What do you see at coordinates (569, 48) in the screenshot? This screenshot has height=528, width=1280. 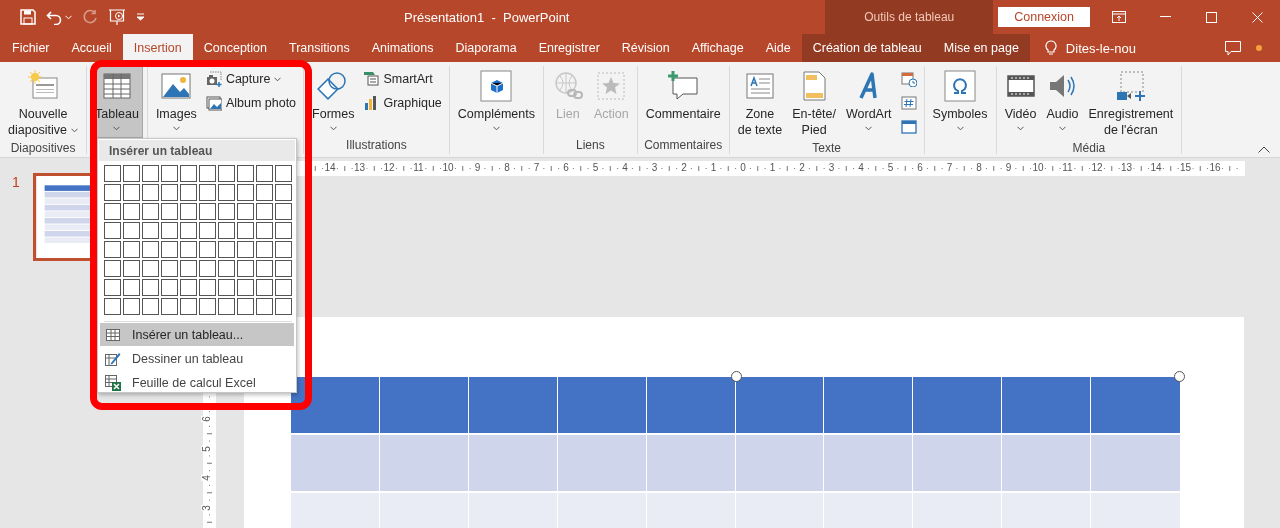 I see `ribbon-tab: Enregistrer` at bounding box center [569, 48].